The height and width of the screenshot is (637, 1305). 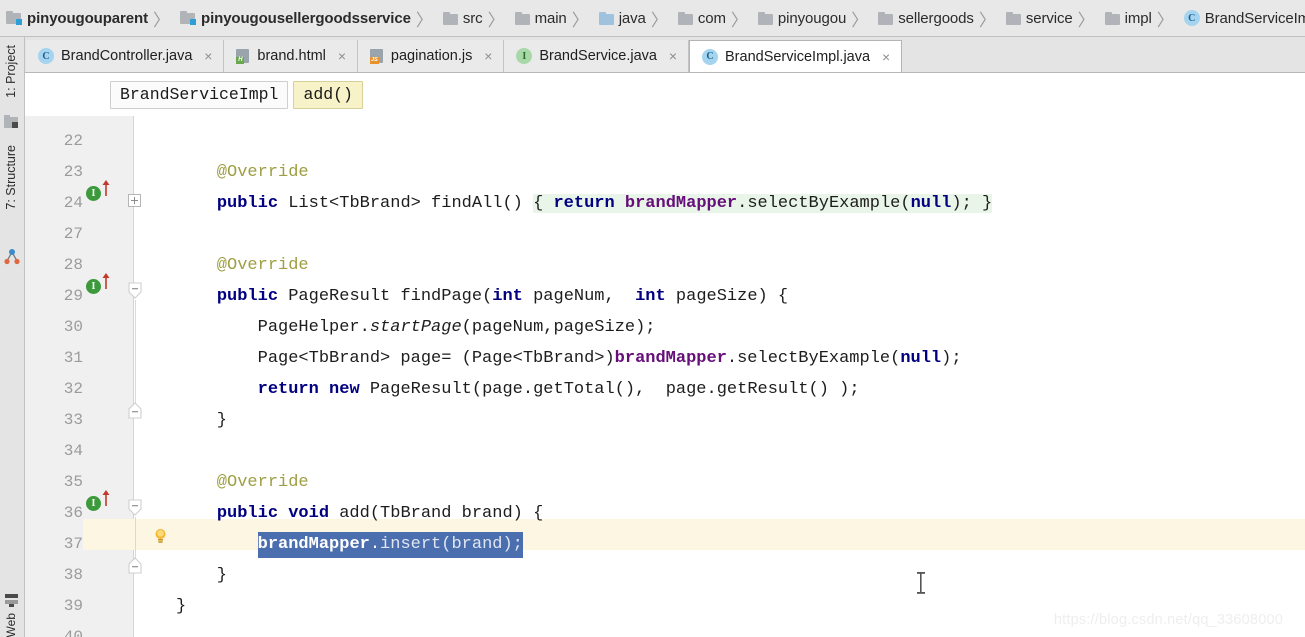 I want to click on breadcrumb-label: java, so click(x=632, y=18).